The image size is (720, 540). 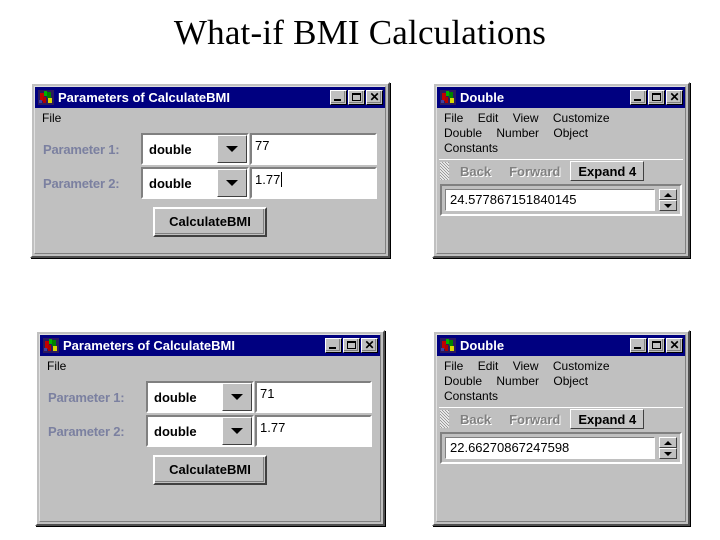 What do you see at coordinates (185, 431) in the screenshot?
I see `parameter-2-type-value: double` at bounding box center [185, 431].